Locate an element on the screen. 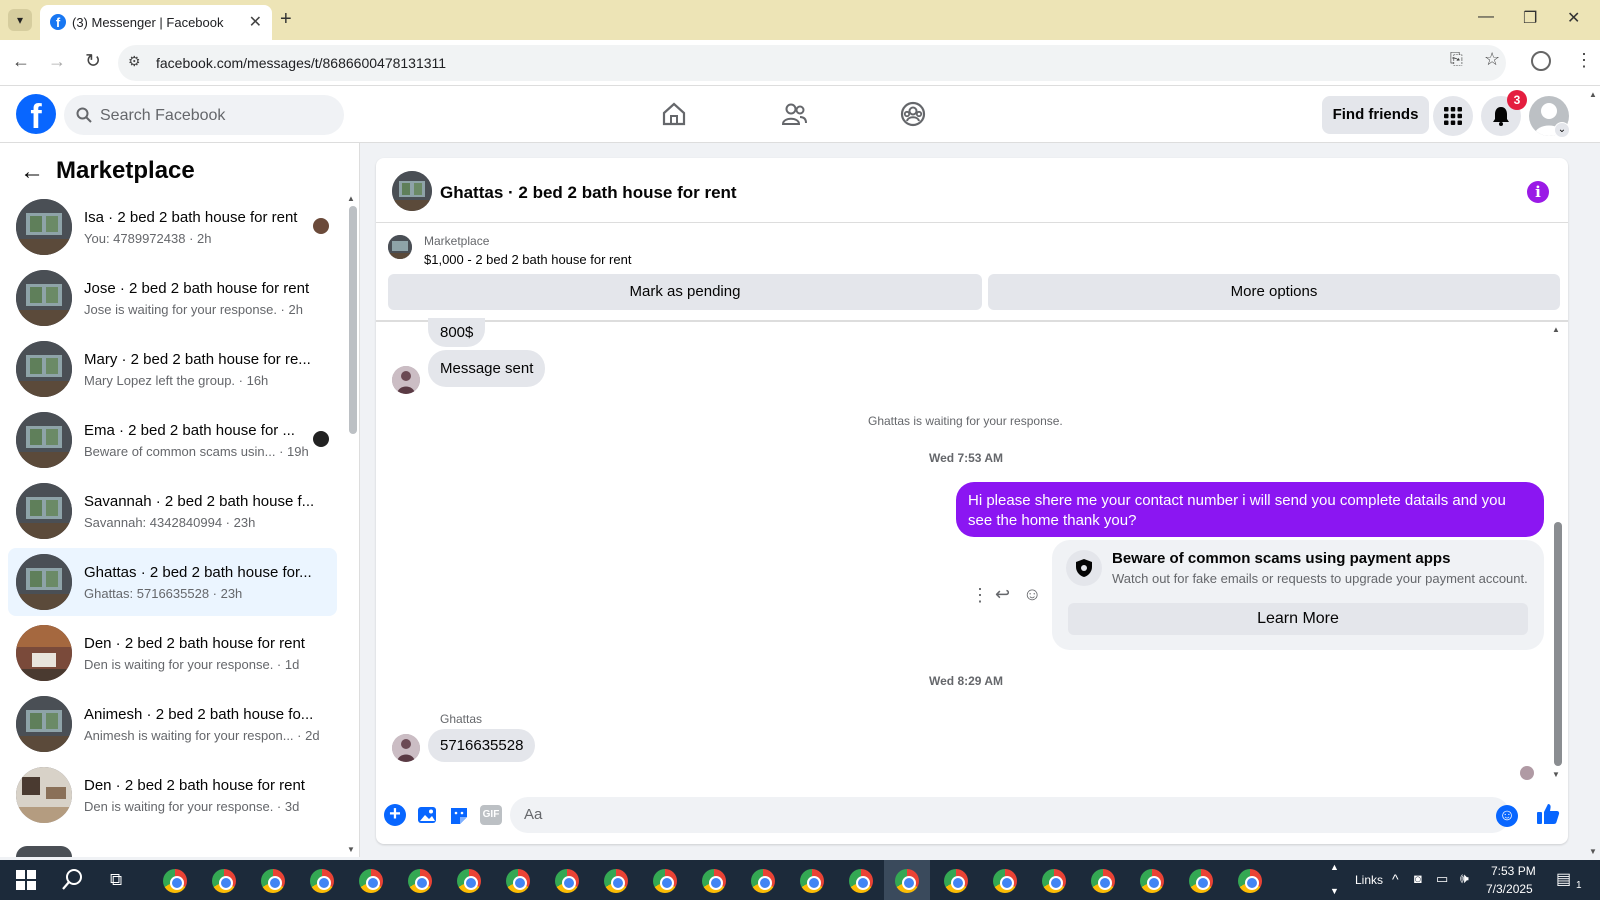 This screenshot has height=900, width=1600. close-window-icon: ✕ is located at coordinates (1573, 18).